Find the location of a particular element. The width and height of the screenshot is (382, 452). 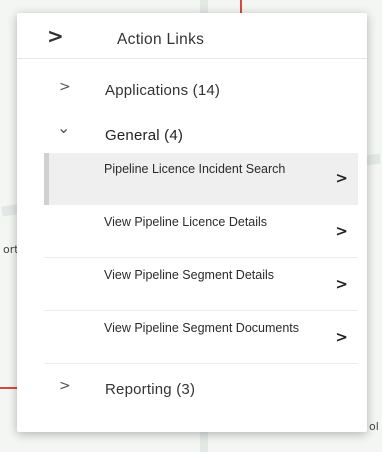

group-general: ⌄ General (4) is located at coordinates (192, 135).